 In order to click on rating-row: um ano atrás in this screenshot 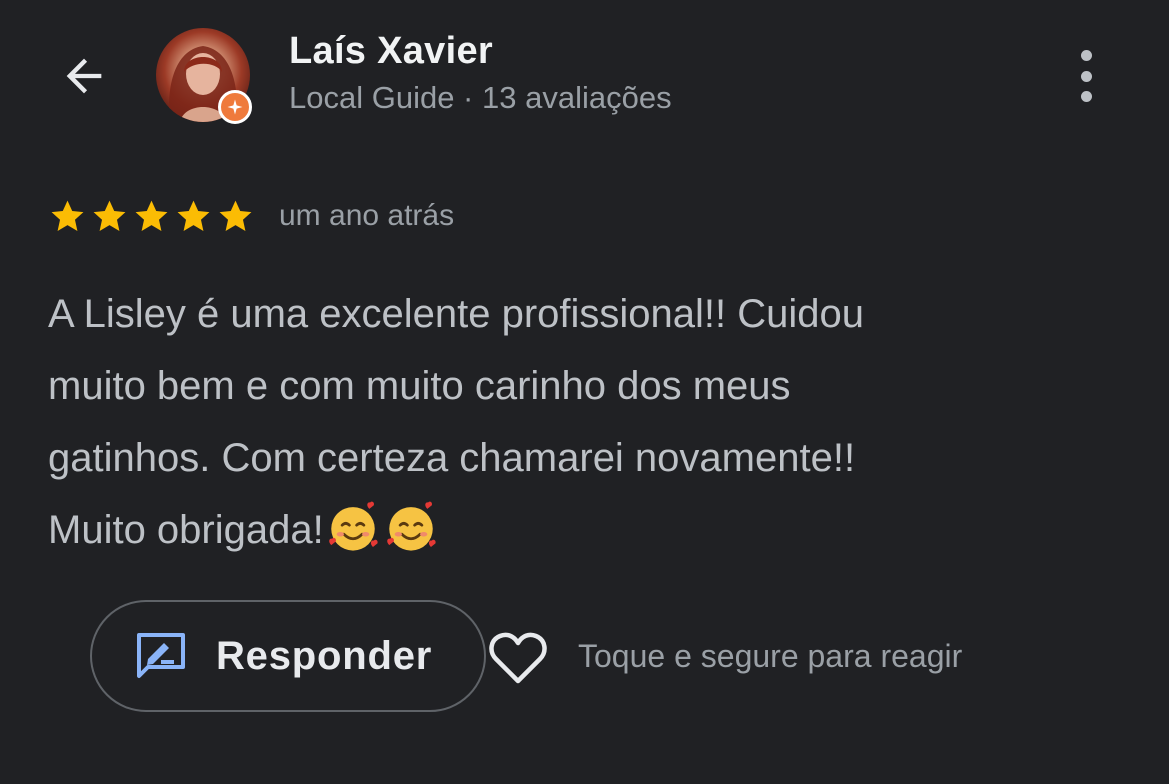, I will do `click(251, 216)`.